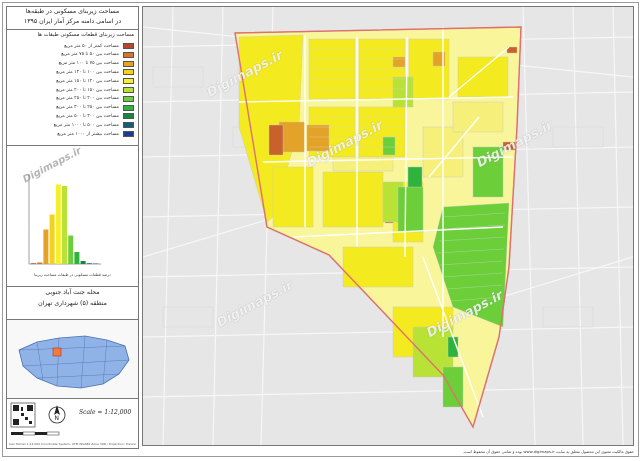 The height and width of the screenshot is (461, 643). I want to click on legend-item: مساحت بیشتر از ۱۰۰۰ متر مربع, so click(95, 134).